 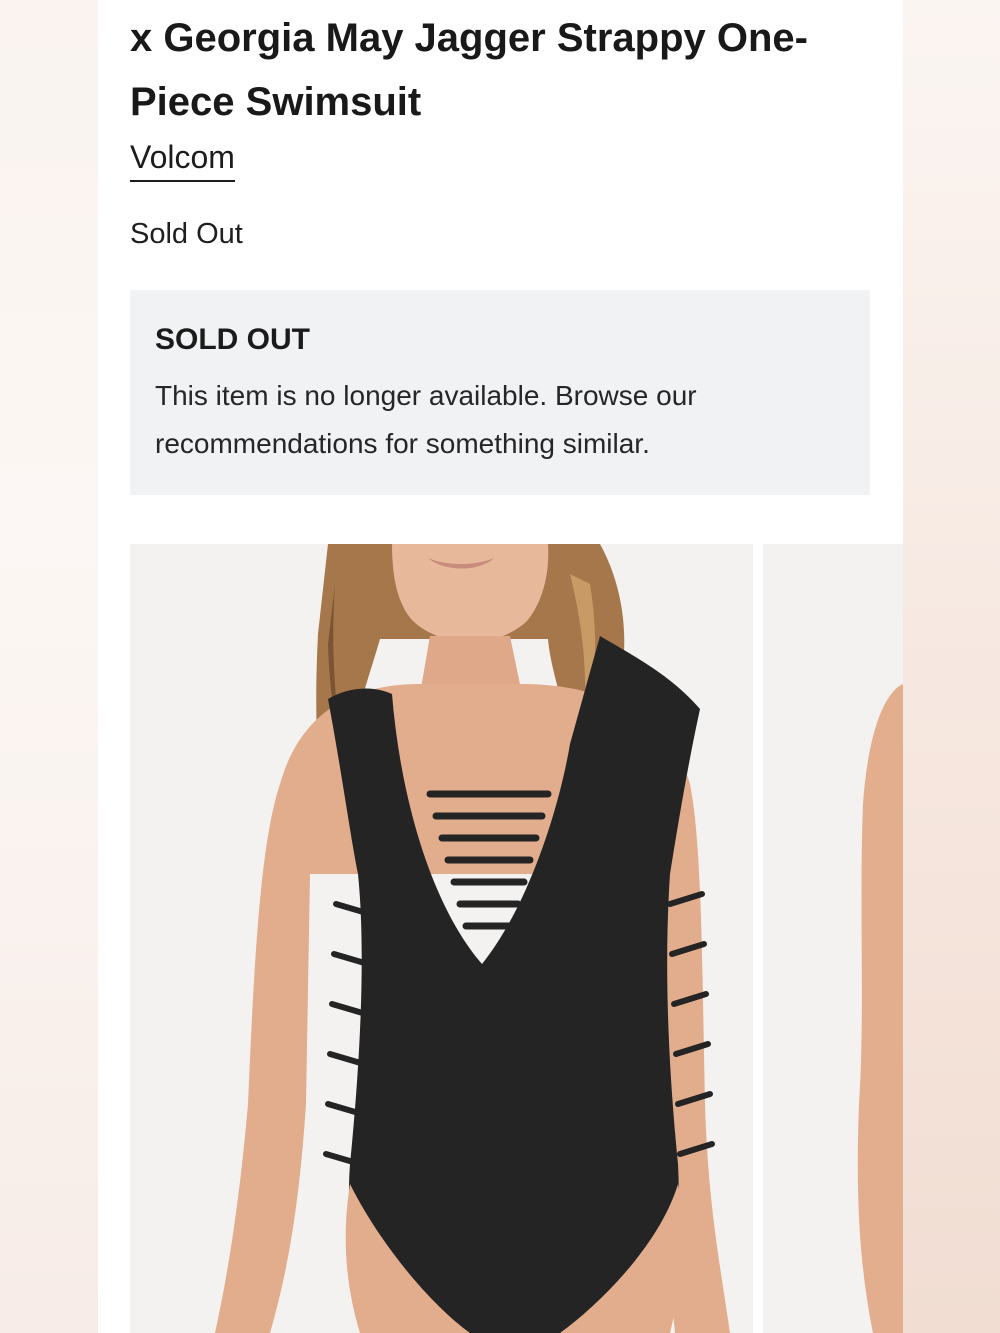 What do you see at coordinates (186, 234) in the screenshot?
I see `price-status: Sold Out` at bounding box center [186, 234].